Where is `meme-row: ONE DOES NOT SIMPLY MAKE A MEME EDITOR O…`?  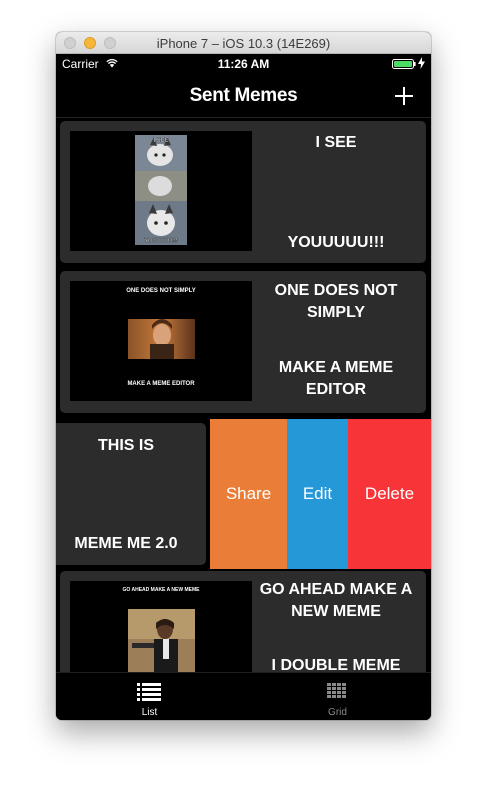
meme-row: ONE DOES NOT SIMPLY MAKE A MEME EDITOR O… is located at coordinates (243, 342).